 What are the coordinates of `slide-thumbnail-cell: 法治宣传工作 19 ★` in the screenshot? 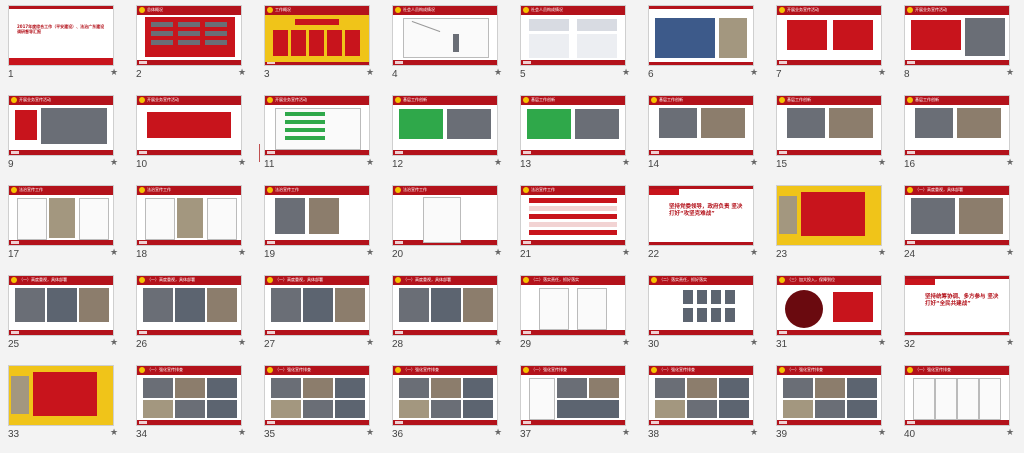 It's located at (320, 225).